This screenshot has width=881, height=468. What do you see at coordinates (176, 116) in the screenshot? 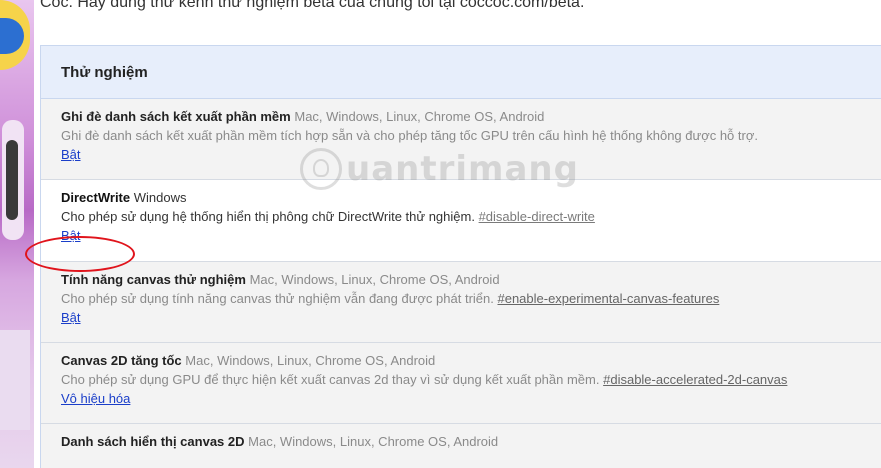
I see `experiment-name: Ghi đè danh sách kết xuất phần mềm` at bounding box center [176, 116].